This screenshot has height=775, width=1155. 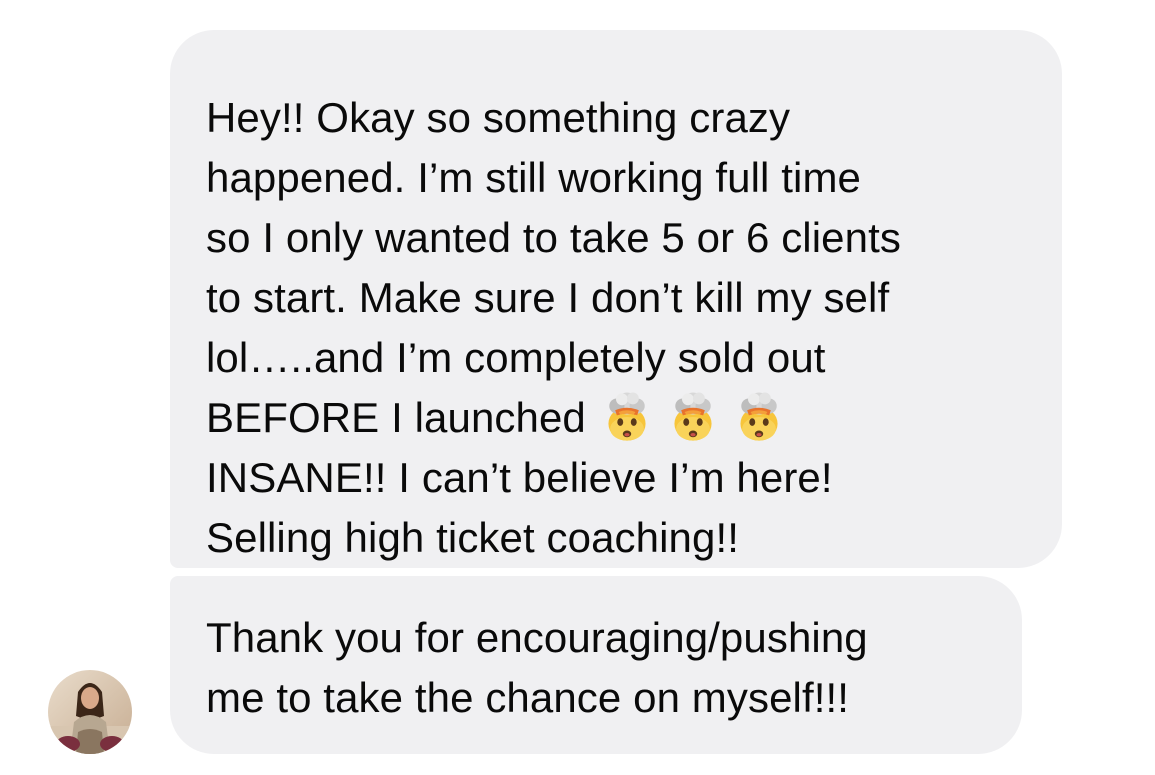 What do you see at coordinates (533, 177) in the screenshot?
I see `message-line: happened. I’m still working full time` at bounding box center [533, 177].